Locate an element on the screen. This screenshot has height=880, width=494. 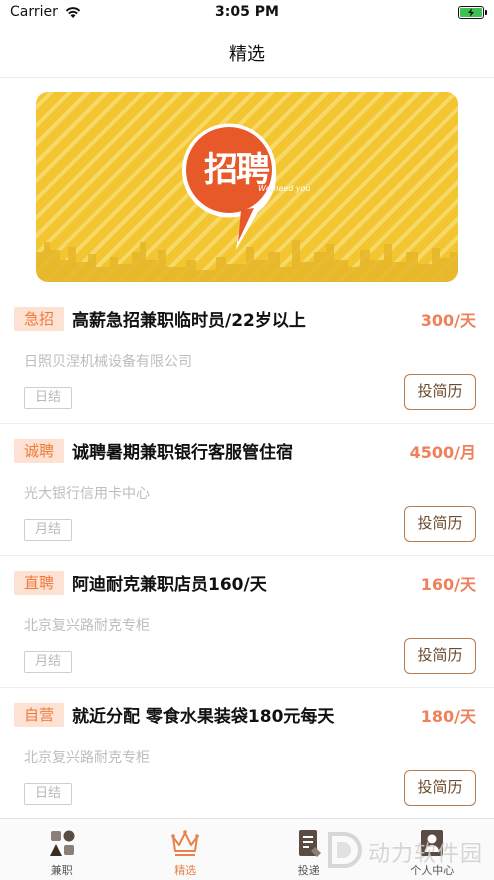
job-tag: 诚聘 is located at coordinates (39, 451).